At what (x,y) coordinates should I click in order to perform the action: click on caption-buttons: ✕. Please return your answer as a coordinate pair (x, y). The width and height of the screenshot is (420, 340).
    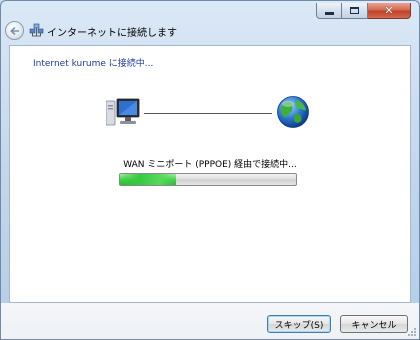
    Looking at the image, I should click on (363, 11).